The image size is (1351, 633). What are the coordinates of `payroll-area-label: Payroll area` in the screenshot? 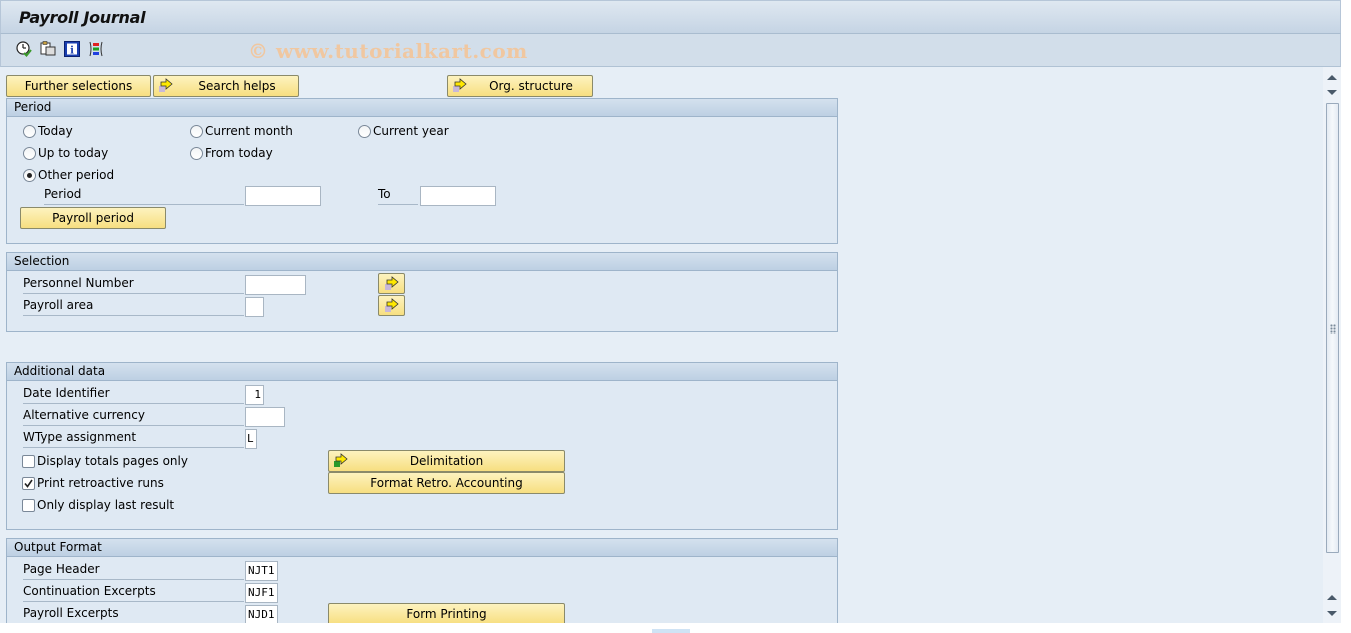 It's located at (133, 305).